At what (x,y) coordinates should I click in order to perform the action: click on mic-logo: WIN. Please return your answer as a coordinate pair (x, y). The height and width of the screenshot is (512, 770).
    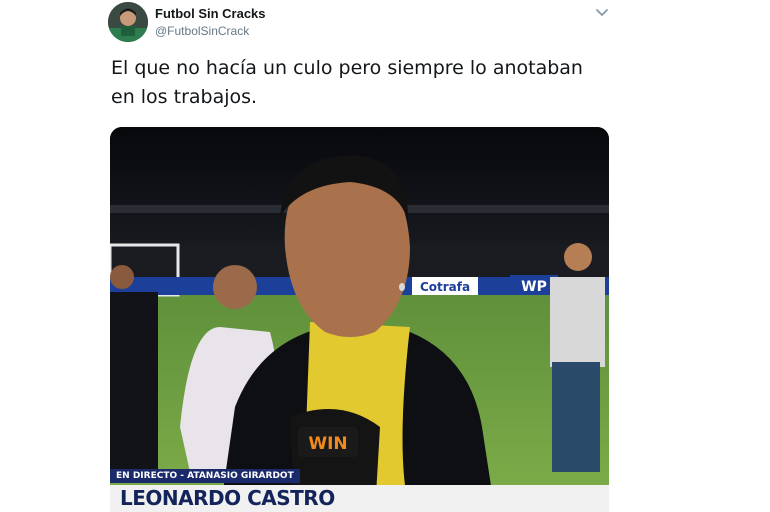
    Looking at the image, I should click on (327, 444).